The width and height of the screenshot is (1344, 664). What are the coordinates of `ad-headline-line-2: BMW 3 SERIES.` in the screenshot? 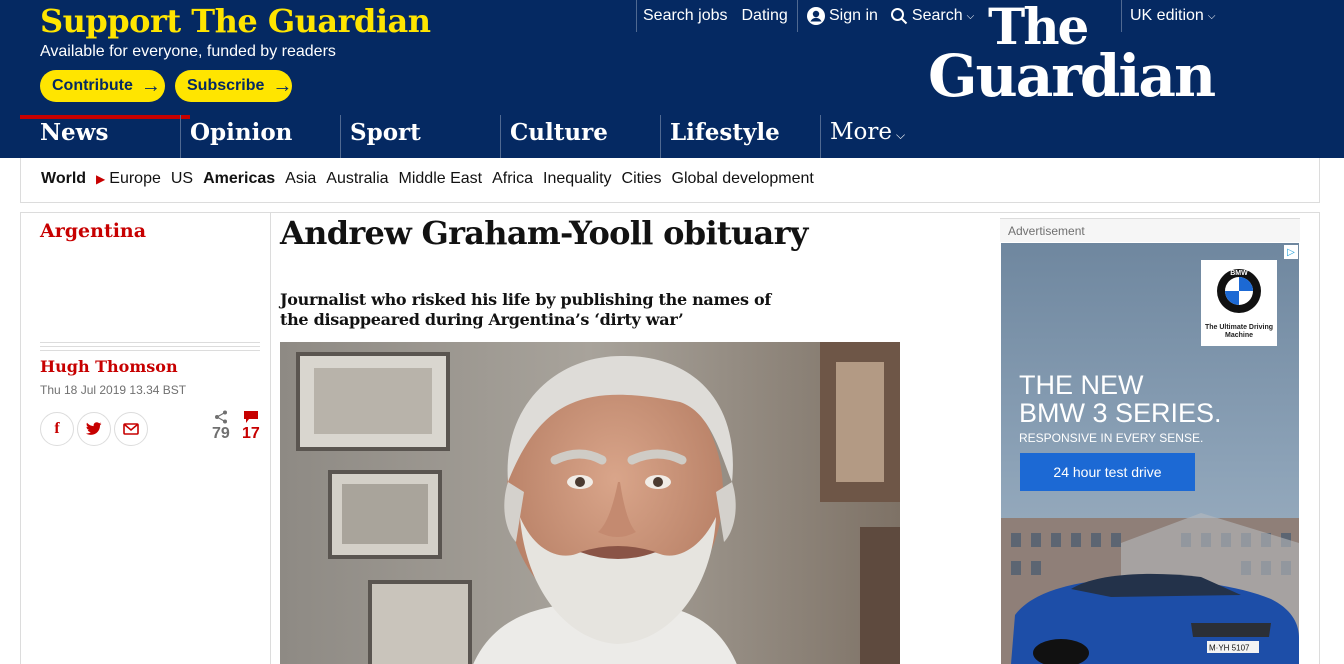 It's located at (1120, 413).